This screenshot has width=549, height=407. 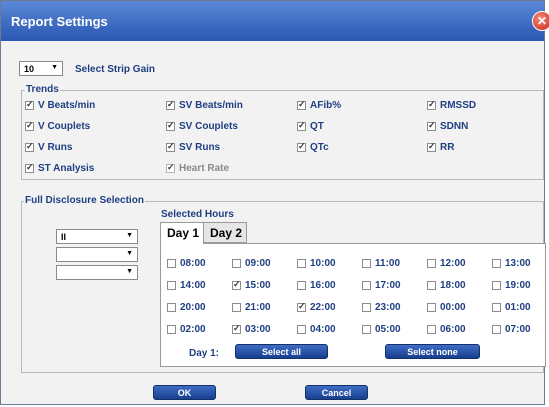 What do you see at coordinates (186, 307) in the screenshot?
I see `hour-2000-checkbox: 20:00` at bounding box center [186, 307].